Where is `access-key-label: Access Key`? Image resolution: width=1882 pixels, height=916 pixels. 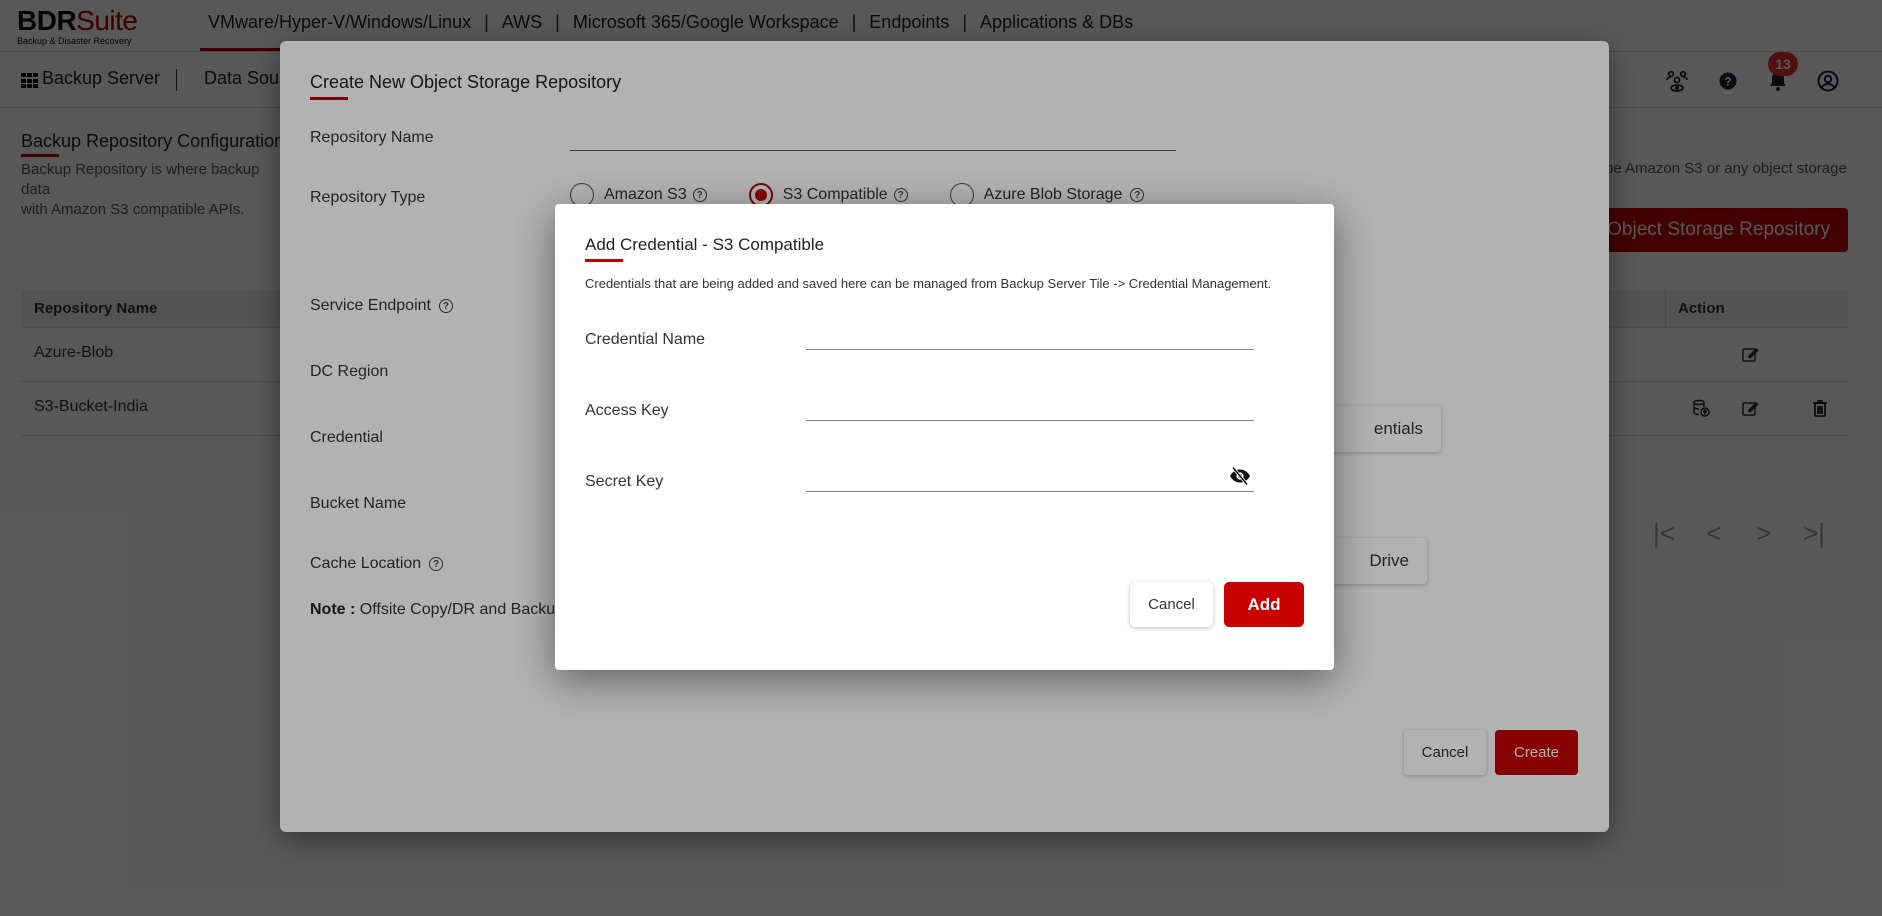 access-key-label: Access Key is located at coordinates (627, 410).